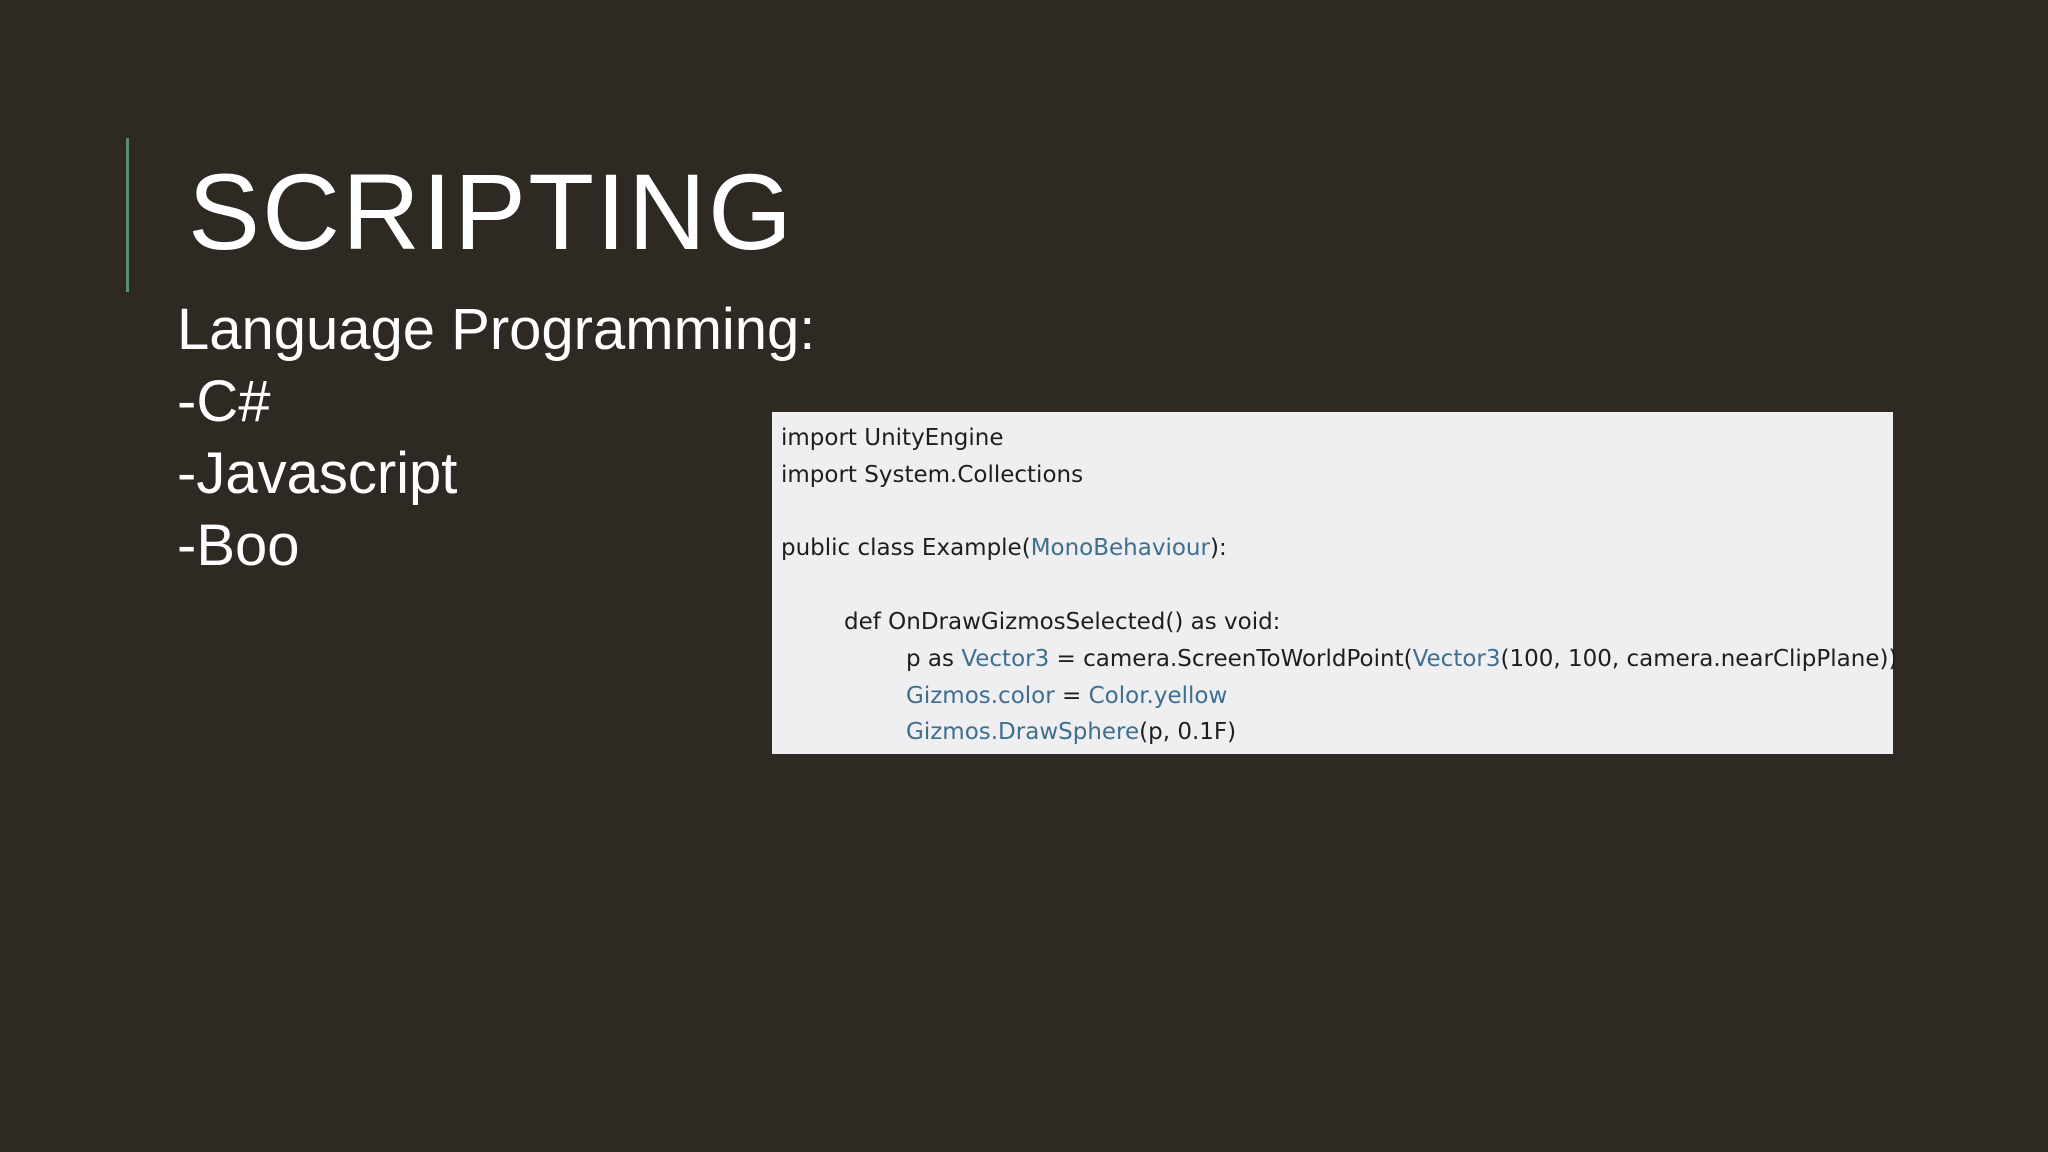 The image size is (2048, 1152). Describe the element at coordinates (1218, 548) in the screenshot. I see `code-token: ):` at that location.